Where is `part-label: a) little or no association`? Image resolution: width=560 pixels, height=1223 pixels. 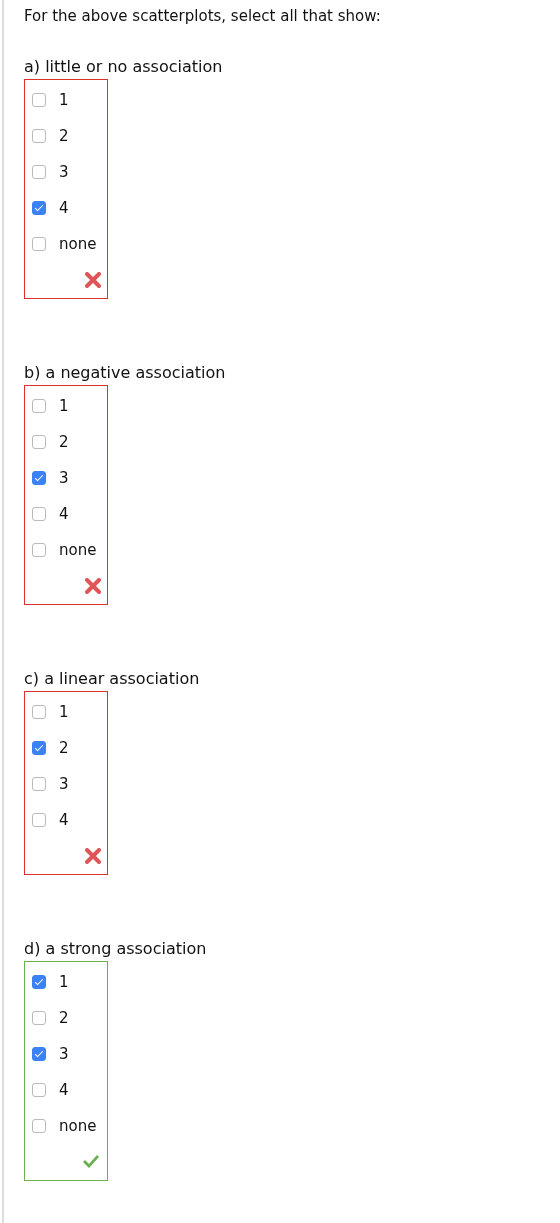
part-label: a) little or no association is located at coordinates (124, 67).